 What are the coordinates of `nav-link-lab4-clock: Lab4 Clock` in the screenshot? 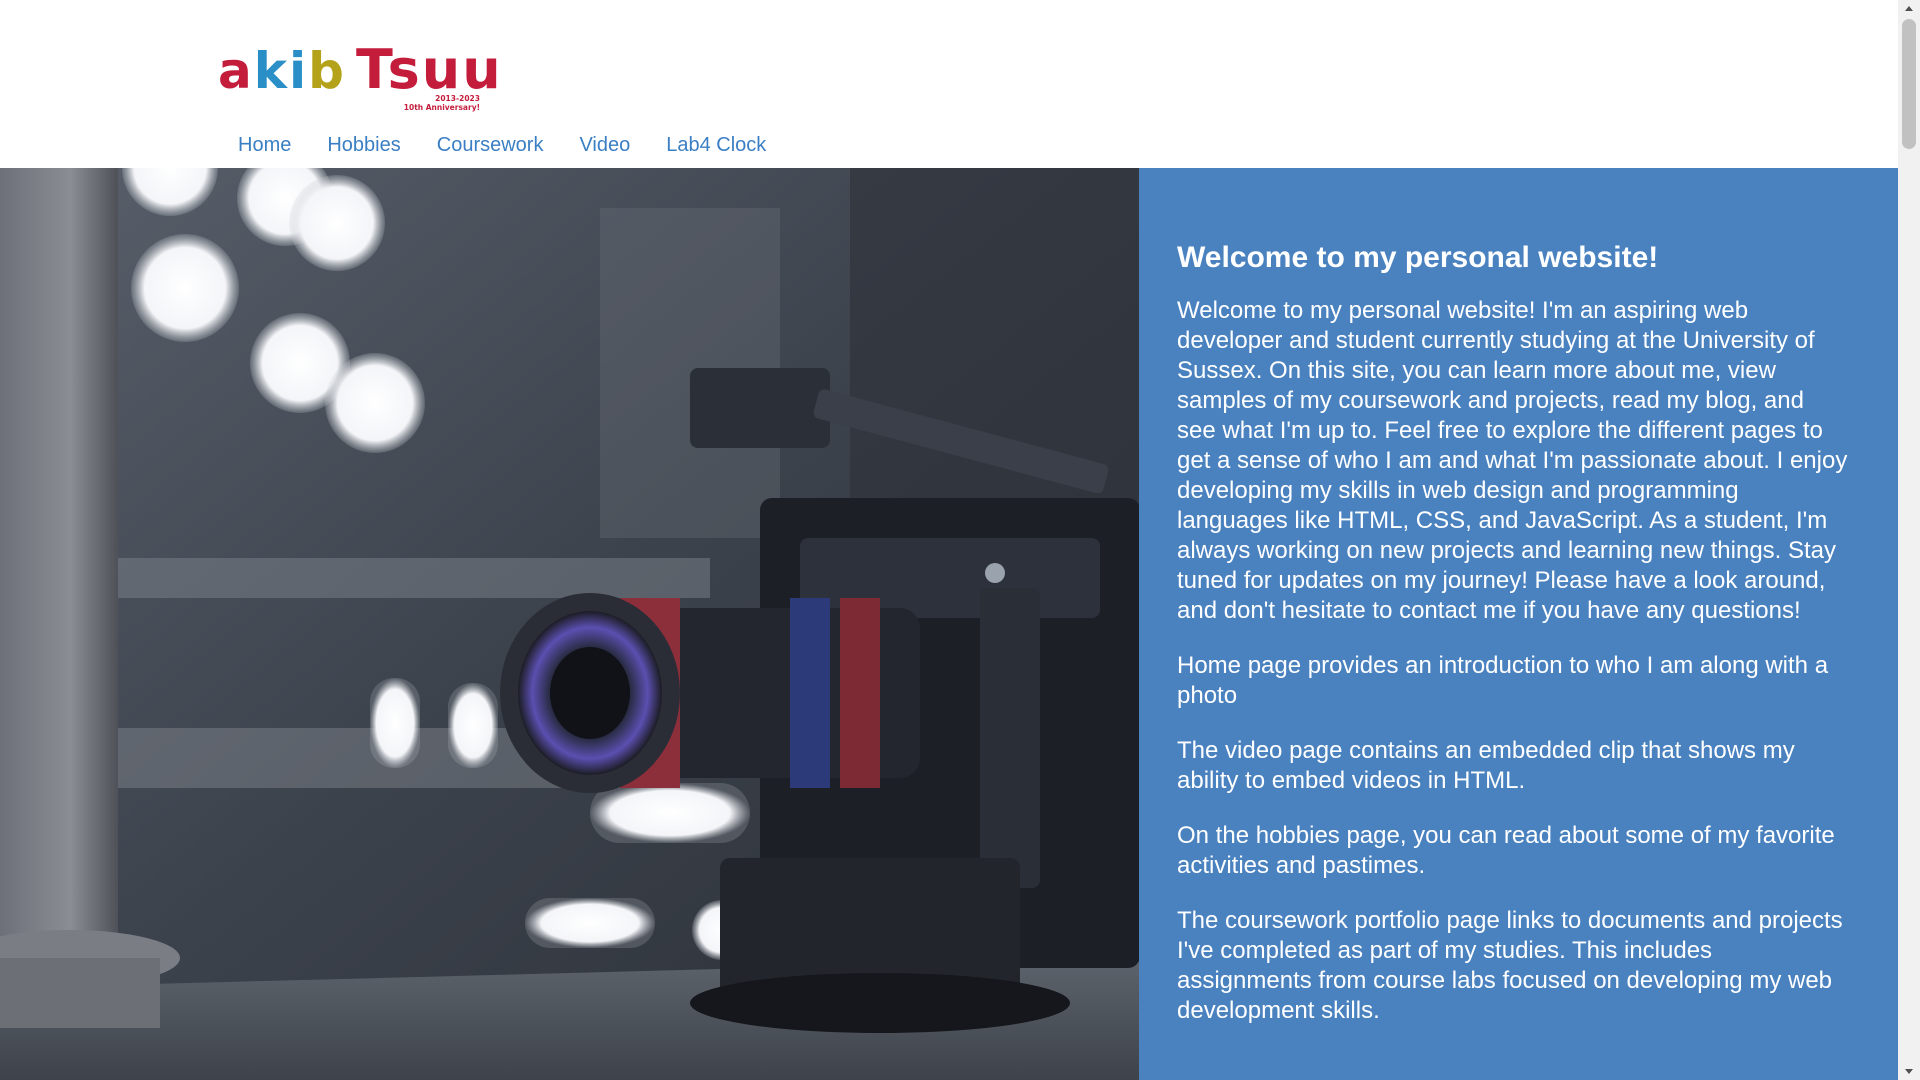 It's located at (716, 145).